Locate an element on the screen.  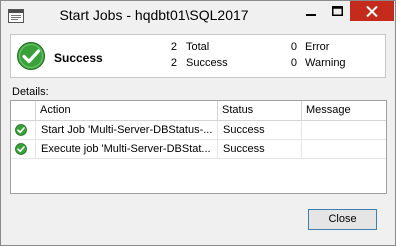
success-count: 2 is located at coordinates (173, 63).